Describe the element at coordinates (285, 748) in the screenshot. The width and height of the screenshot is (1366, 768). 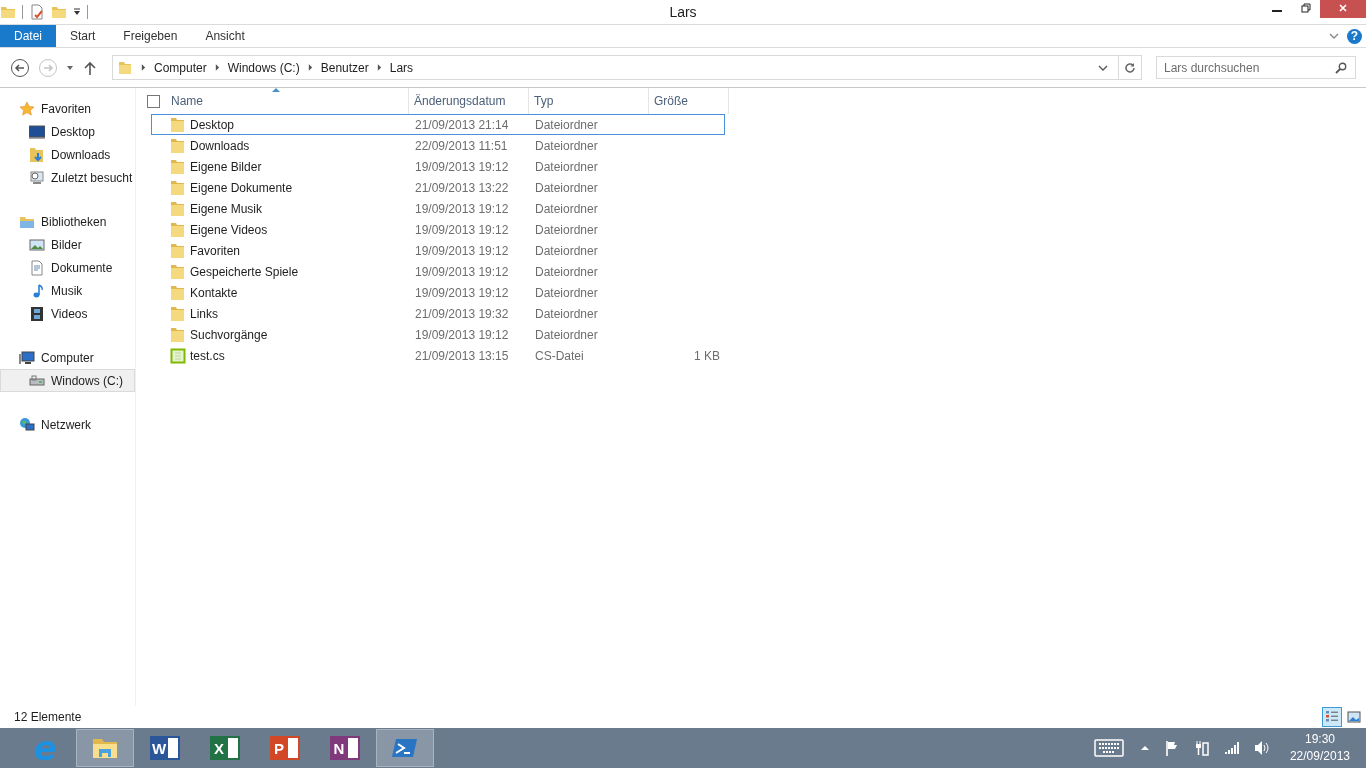
I see `taskbar-app: P` at that location.